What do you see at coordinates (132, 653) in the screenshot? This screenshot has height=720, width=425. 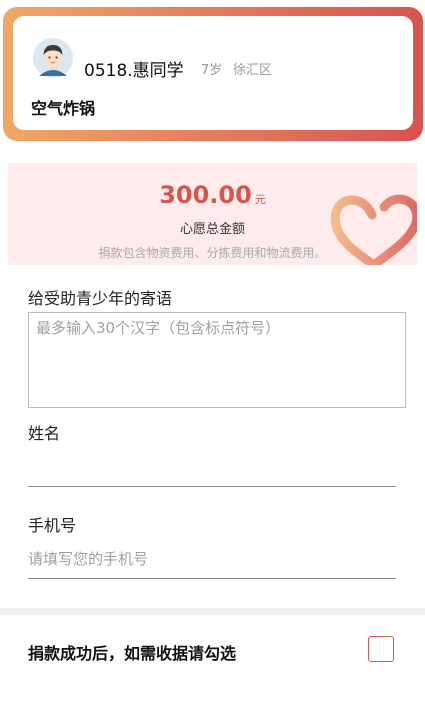 I see `receipt-label: 捐款成功后，如需收据请勾选` at bounding box center [132, 653].